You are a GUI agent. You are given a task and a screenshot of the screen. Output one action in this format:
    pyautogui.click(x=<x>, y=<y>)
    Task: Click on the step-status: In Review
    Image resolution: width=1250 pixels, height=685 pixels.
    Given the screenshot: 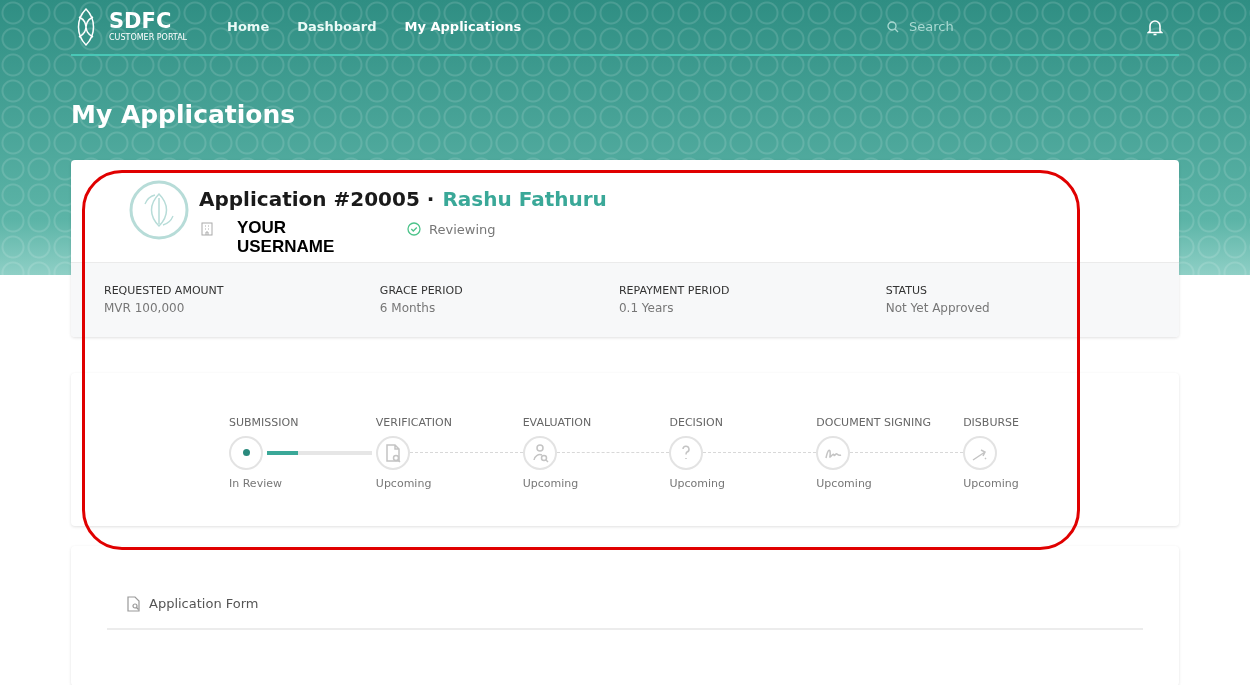 What is the action you would take?
    pyautogui.click(x=256, y=483)
    